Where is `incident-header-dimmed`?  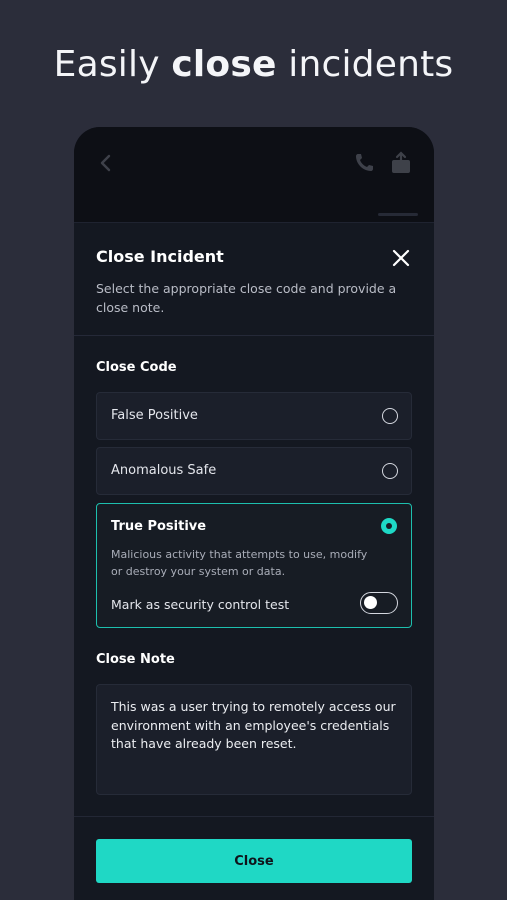
incident-header-dimmed is located at coordinates (254, 175).